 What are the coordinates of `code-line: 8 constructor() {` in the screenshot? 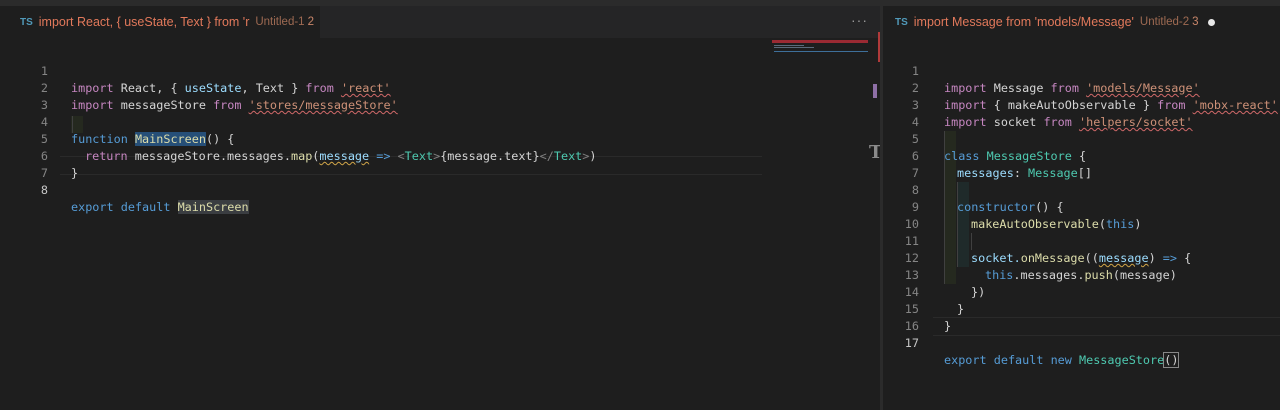 It's located at (973, 189).